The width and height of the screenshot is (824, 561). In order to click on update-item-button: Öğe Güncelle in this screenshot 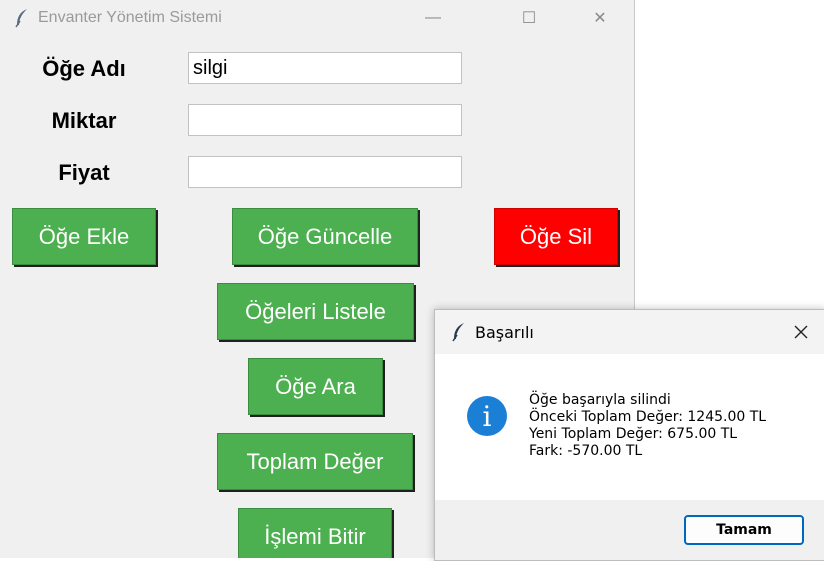, I will do `click(325, 236)`.